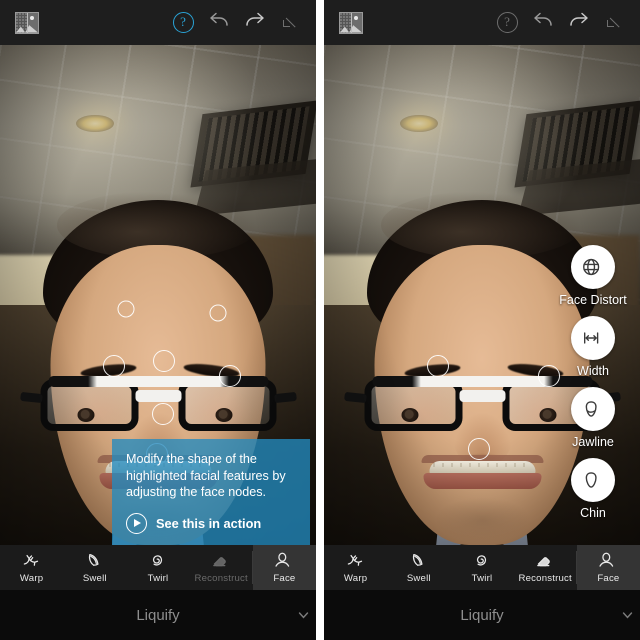 This screenshot has height=640, width=640. I want to click on mouth-node, so click(163, 414).